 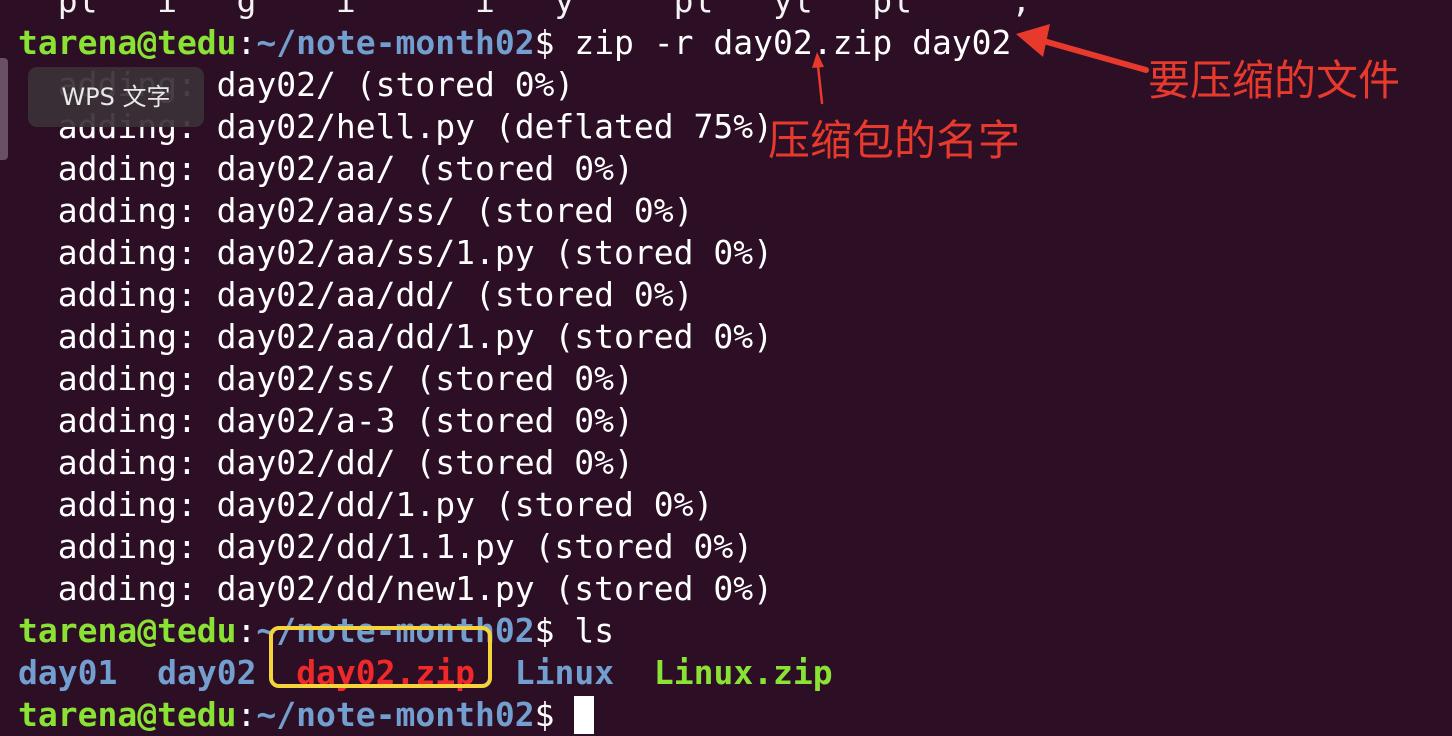 I want to click on ls-entry-linux-zip: Linux.zip, so click(x=743, y=672).